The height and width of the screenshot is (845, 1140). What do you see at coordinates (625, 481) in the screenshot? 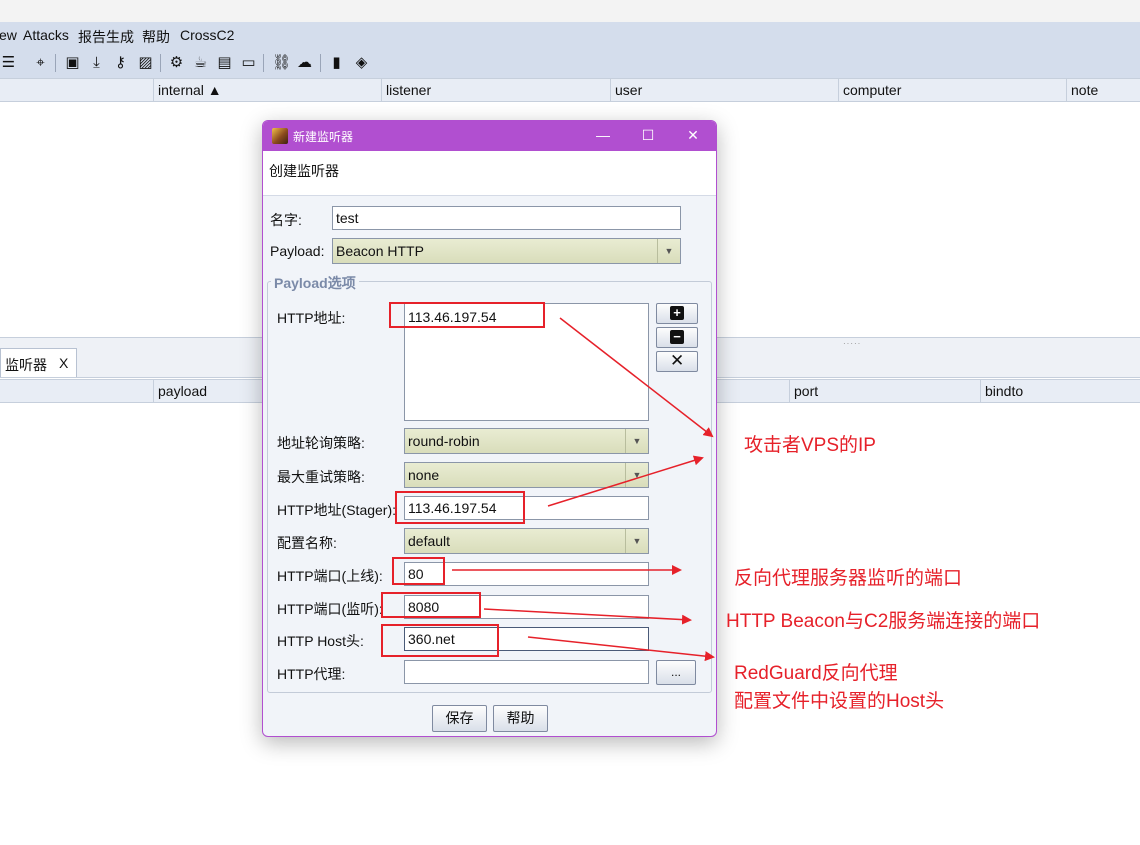
I see `arrow-stager` at bounding box center [625, 481].